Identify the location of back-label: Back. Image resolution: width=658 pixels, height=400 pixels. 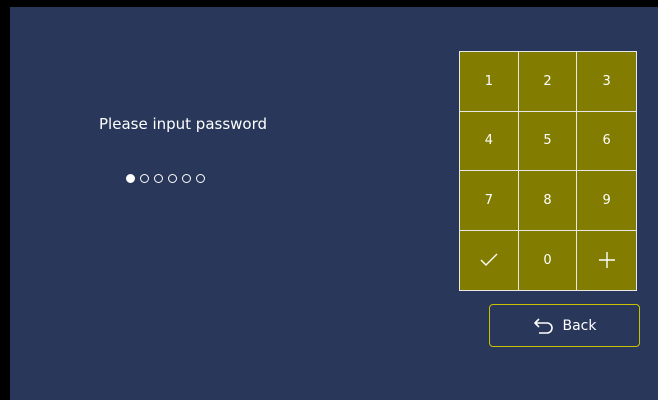
(579, 325).